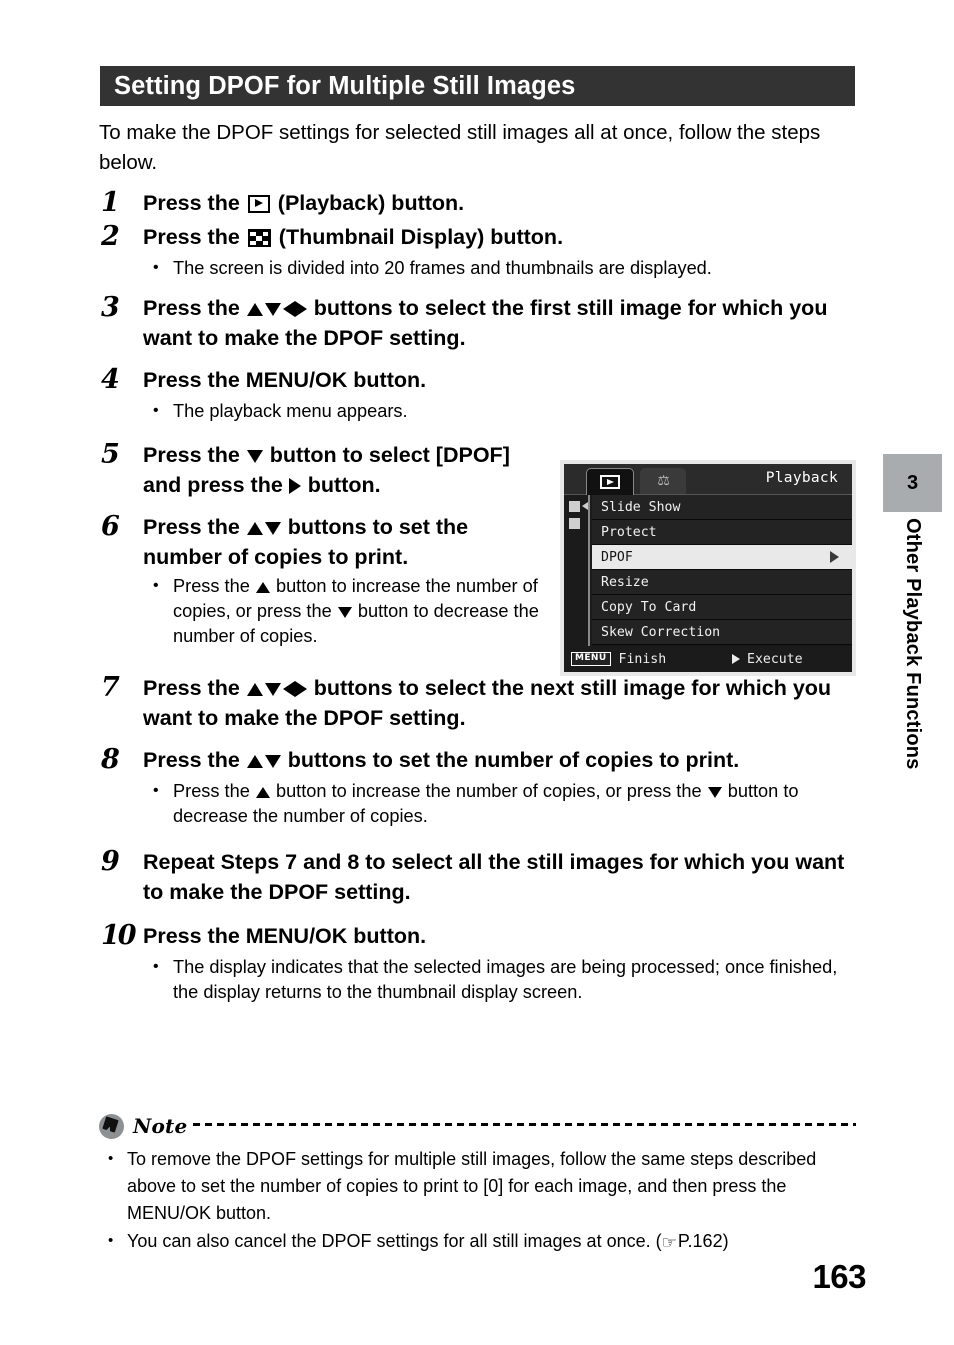 This screenshot has height=1345, width=954. I want to click on tools-icon: ⚖, so click(663, 481).